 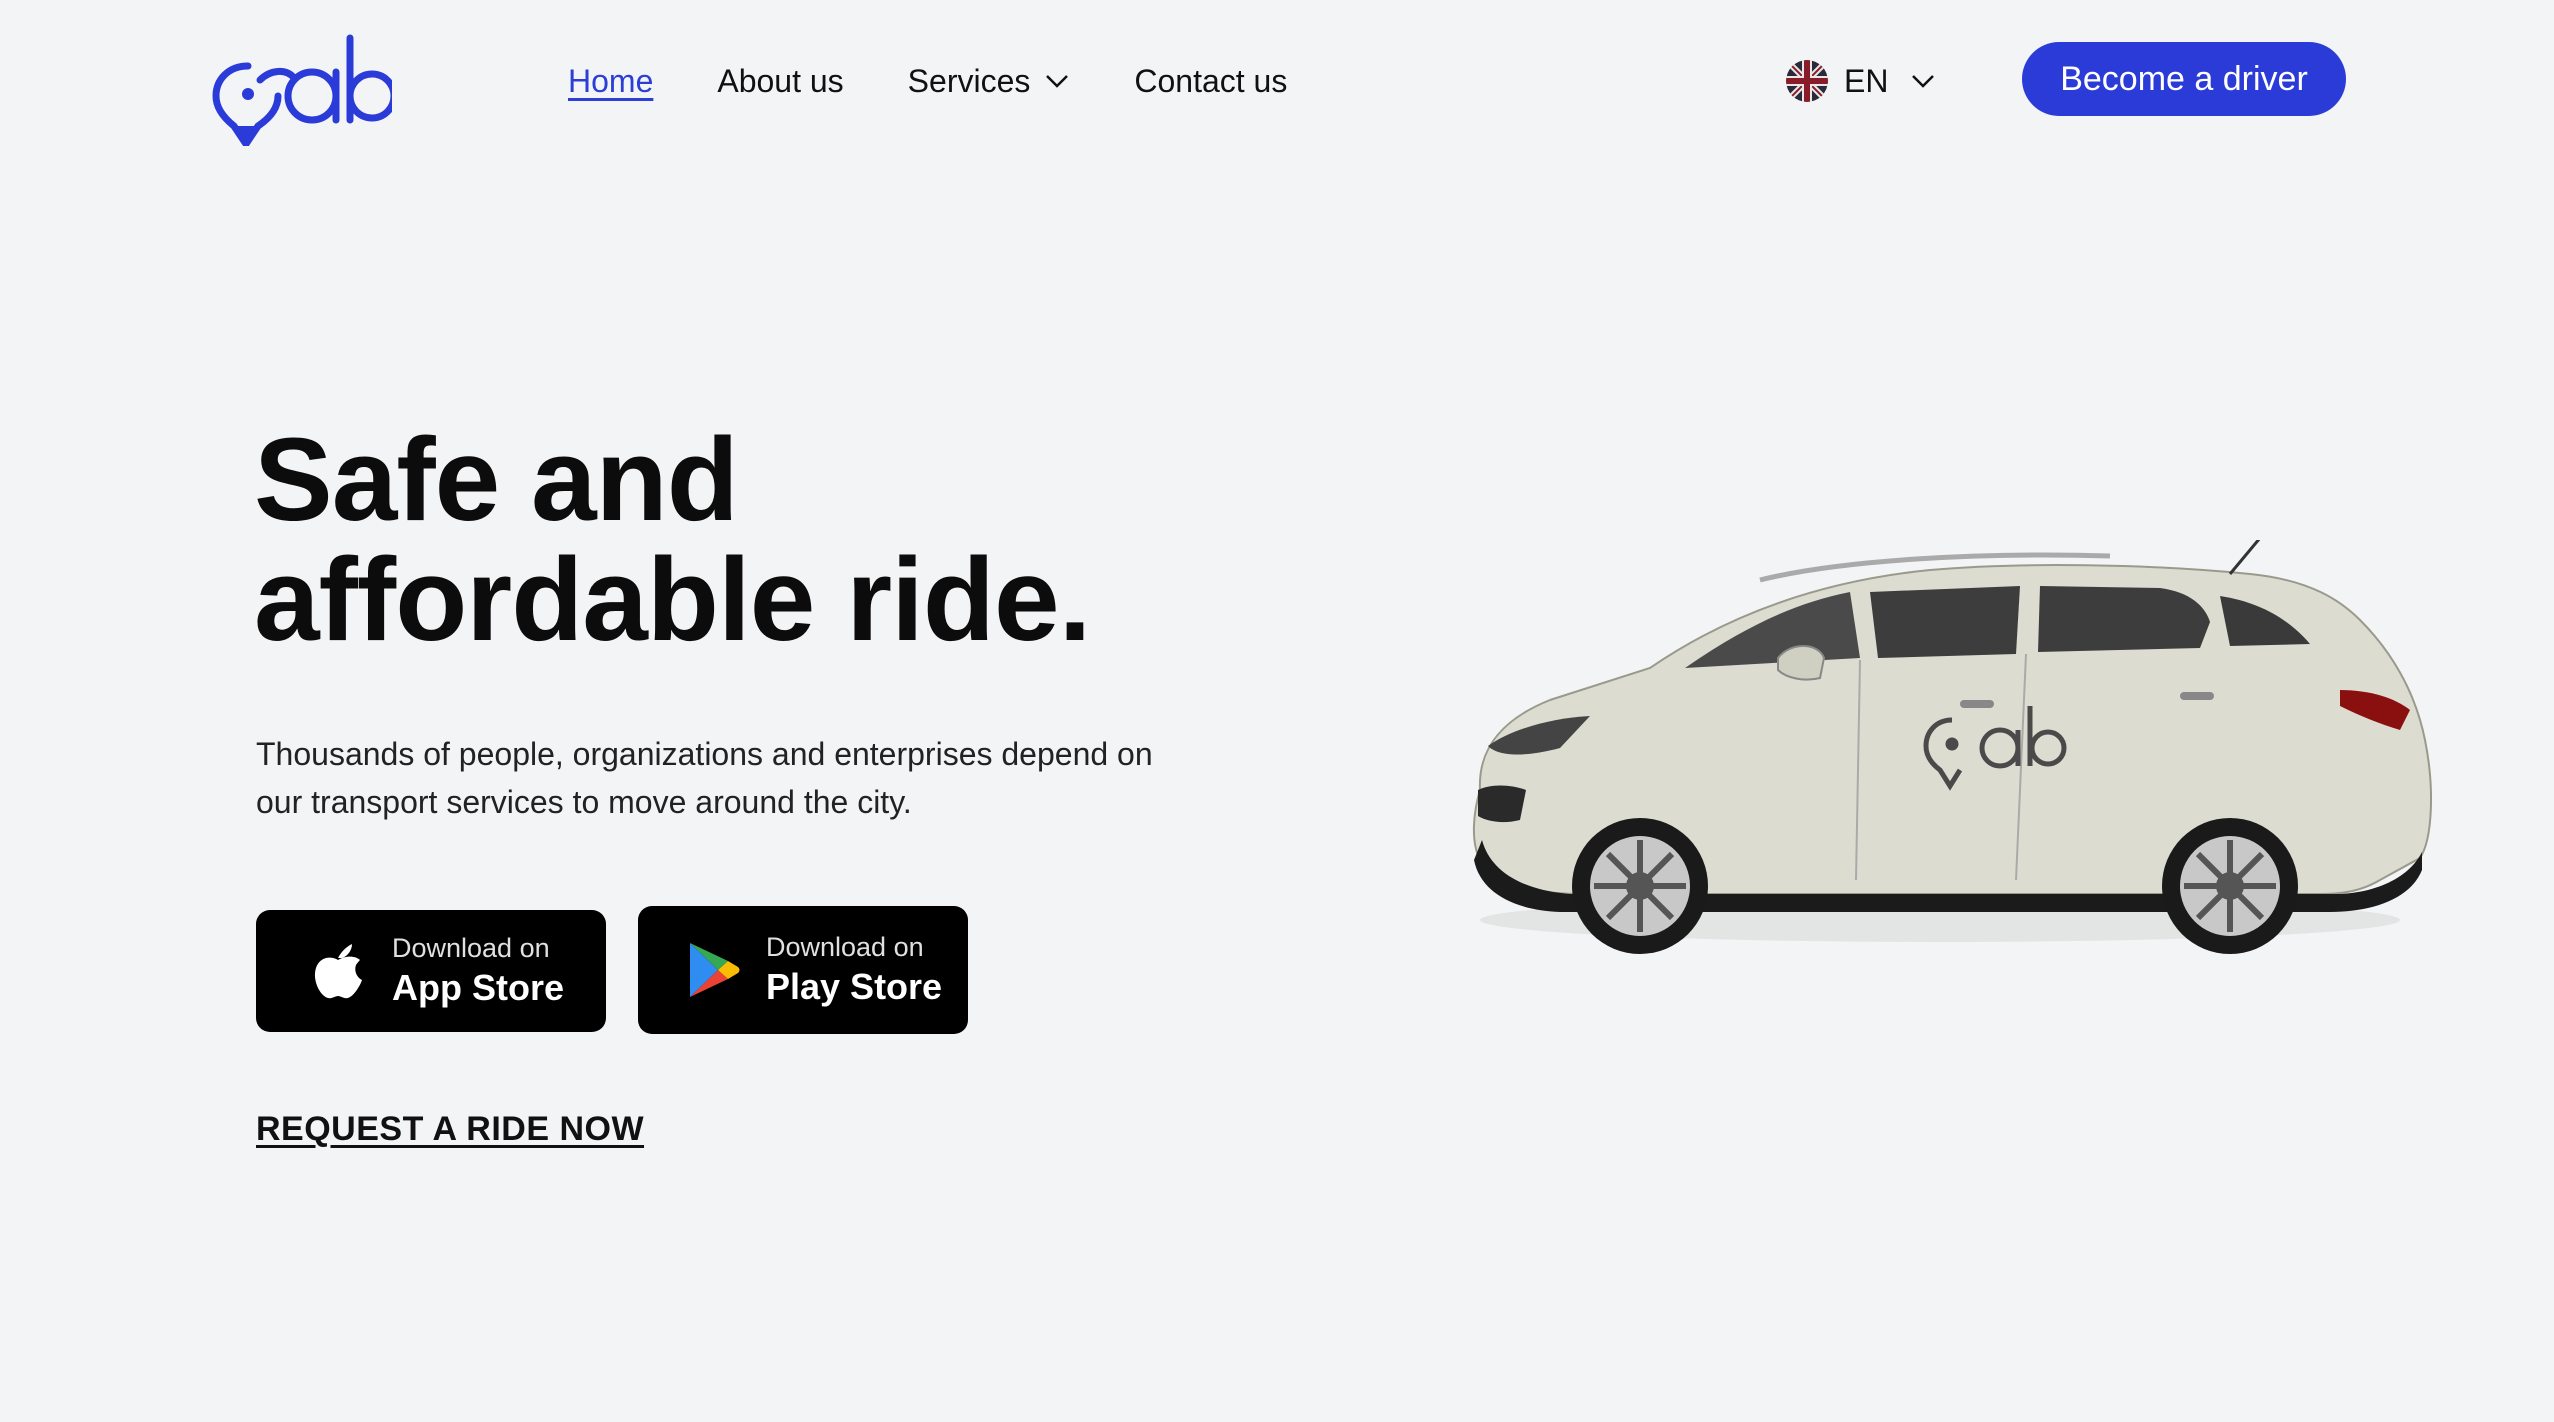 What do you see at coordinates (845, 947) in the screenshot?
I see `play-store-small-label: Download on` at bounding box center [845, 947].